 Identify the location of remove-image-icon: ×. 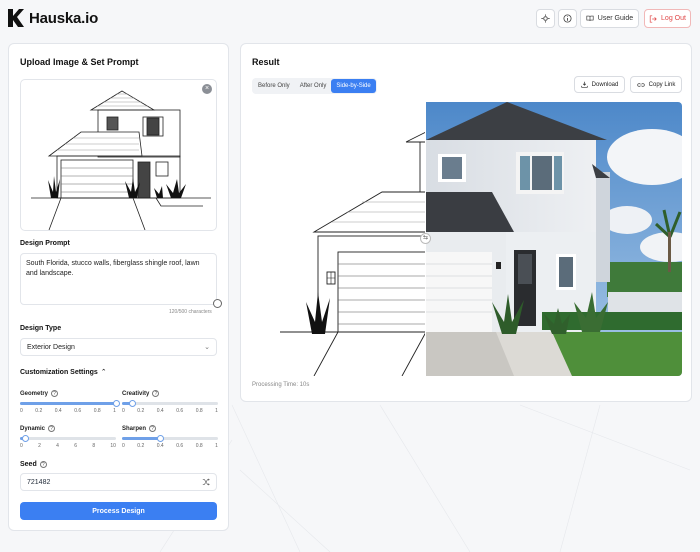
(207, 89).